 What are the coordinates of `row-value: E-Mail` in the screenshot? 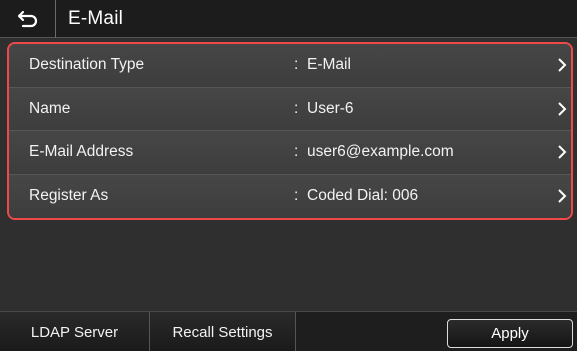 It's located at (329, 65).